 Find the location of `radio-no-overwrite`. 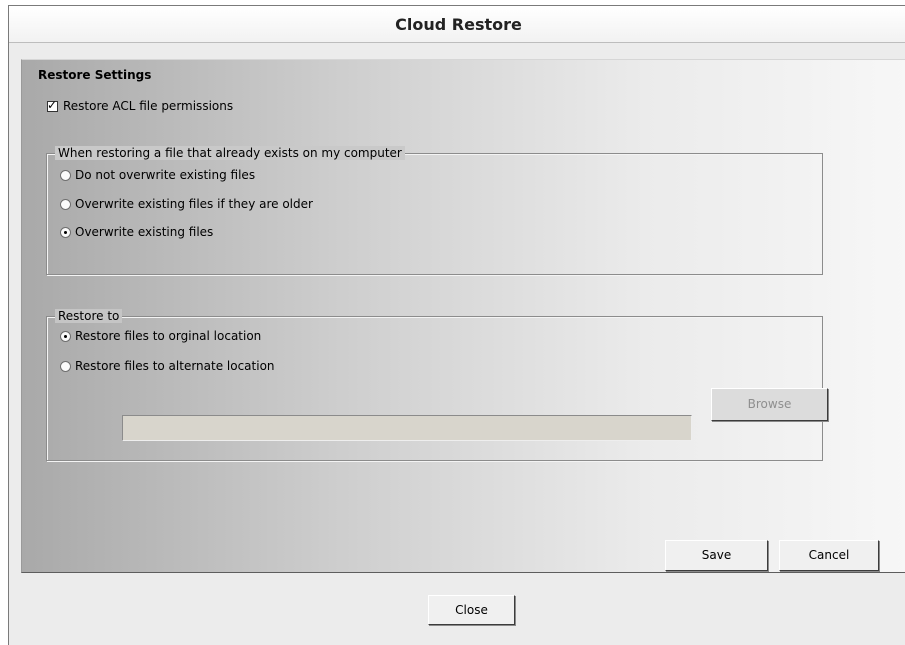

radio-no-overwrite is located at coordinates (65, 175).